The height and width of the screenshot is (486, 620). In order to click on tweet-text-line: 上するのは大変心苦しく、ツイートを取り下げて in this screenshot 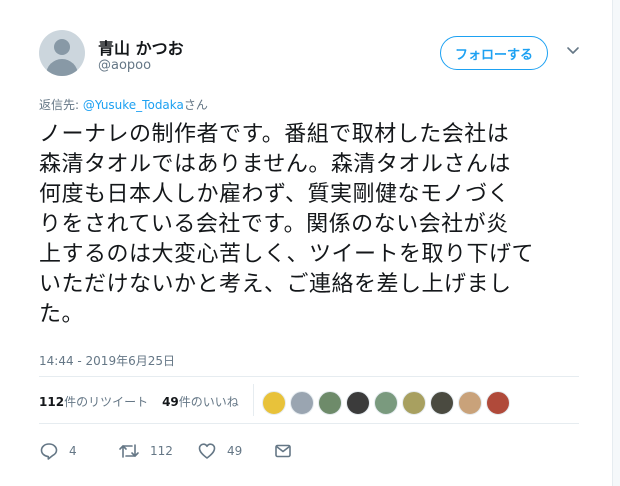, I will do `click(287, 254)`.